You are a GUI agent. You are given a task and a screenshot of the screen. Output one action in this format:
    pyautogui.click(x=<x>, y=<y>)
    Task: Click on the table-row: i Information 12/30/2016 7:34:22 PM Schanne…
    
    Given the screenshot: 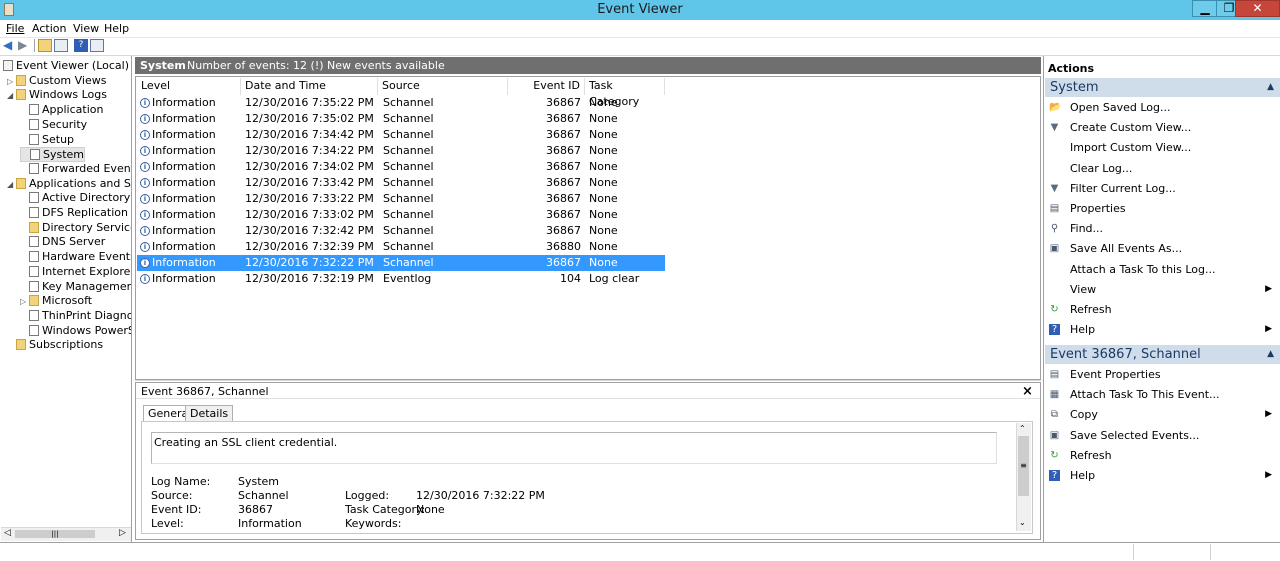 What is the action you would take?
    pyautogui.click(x=401, y=151)
    